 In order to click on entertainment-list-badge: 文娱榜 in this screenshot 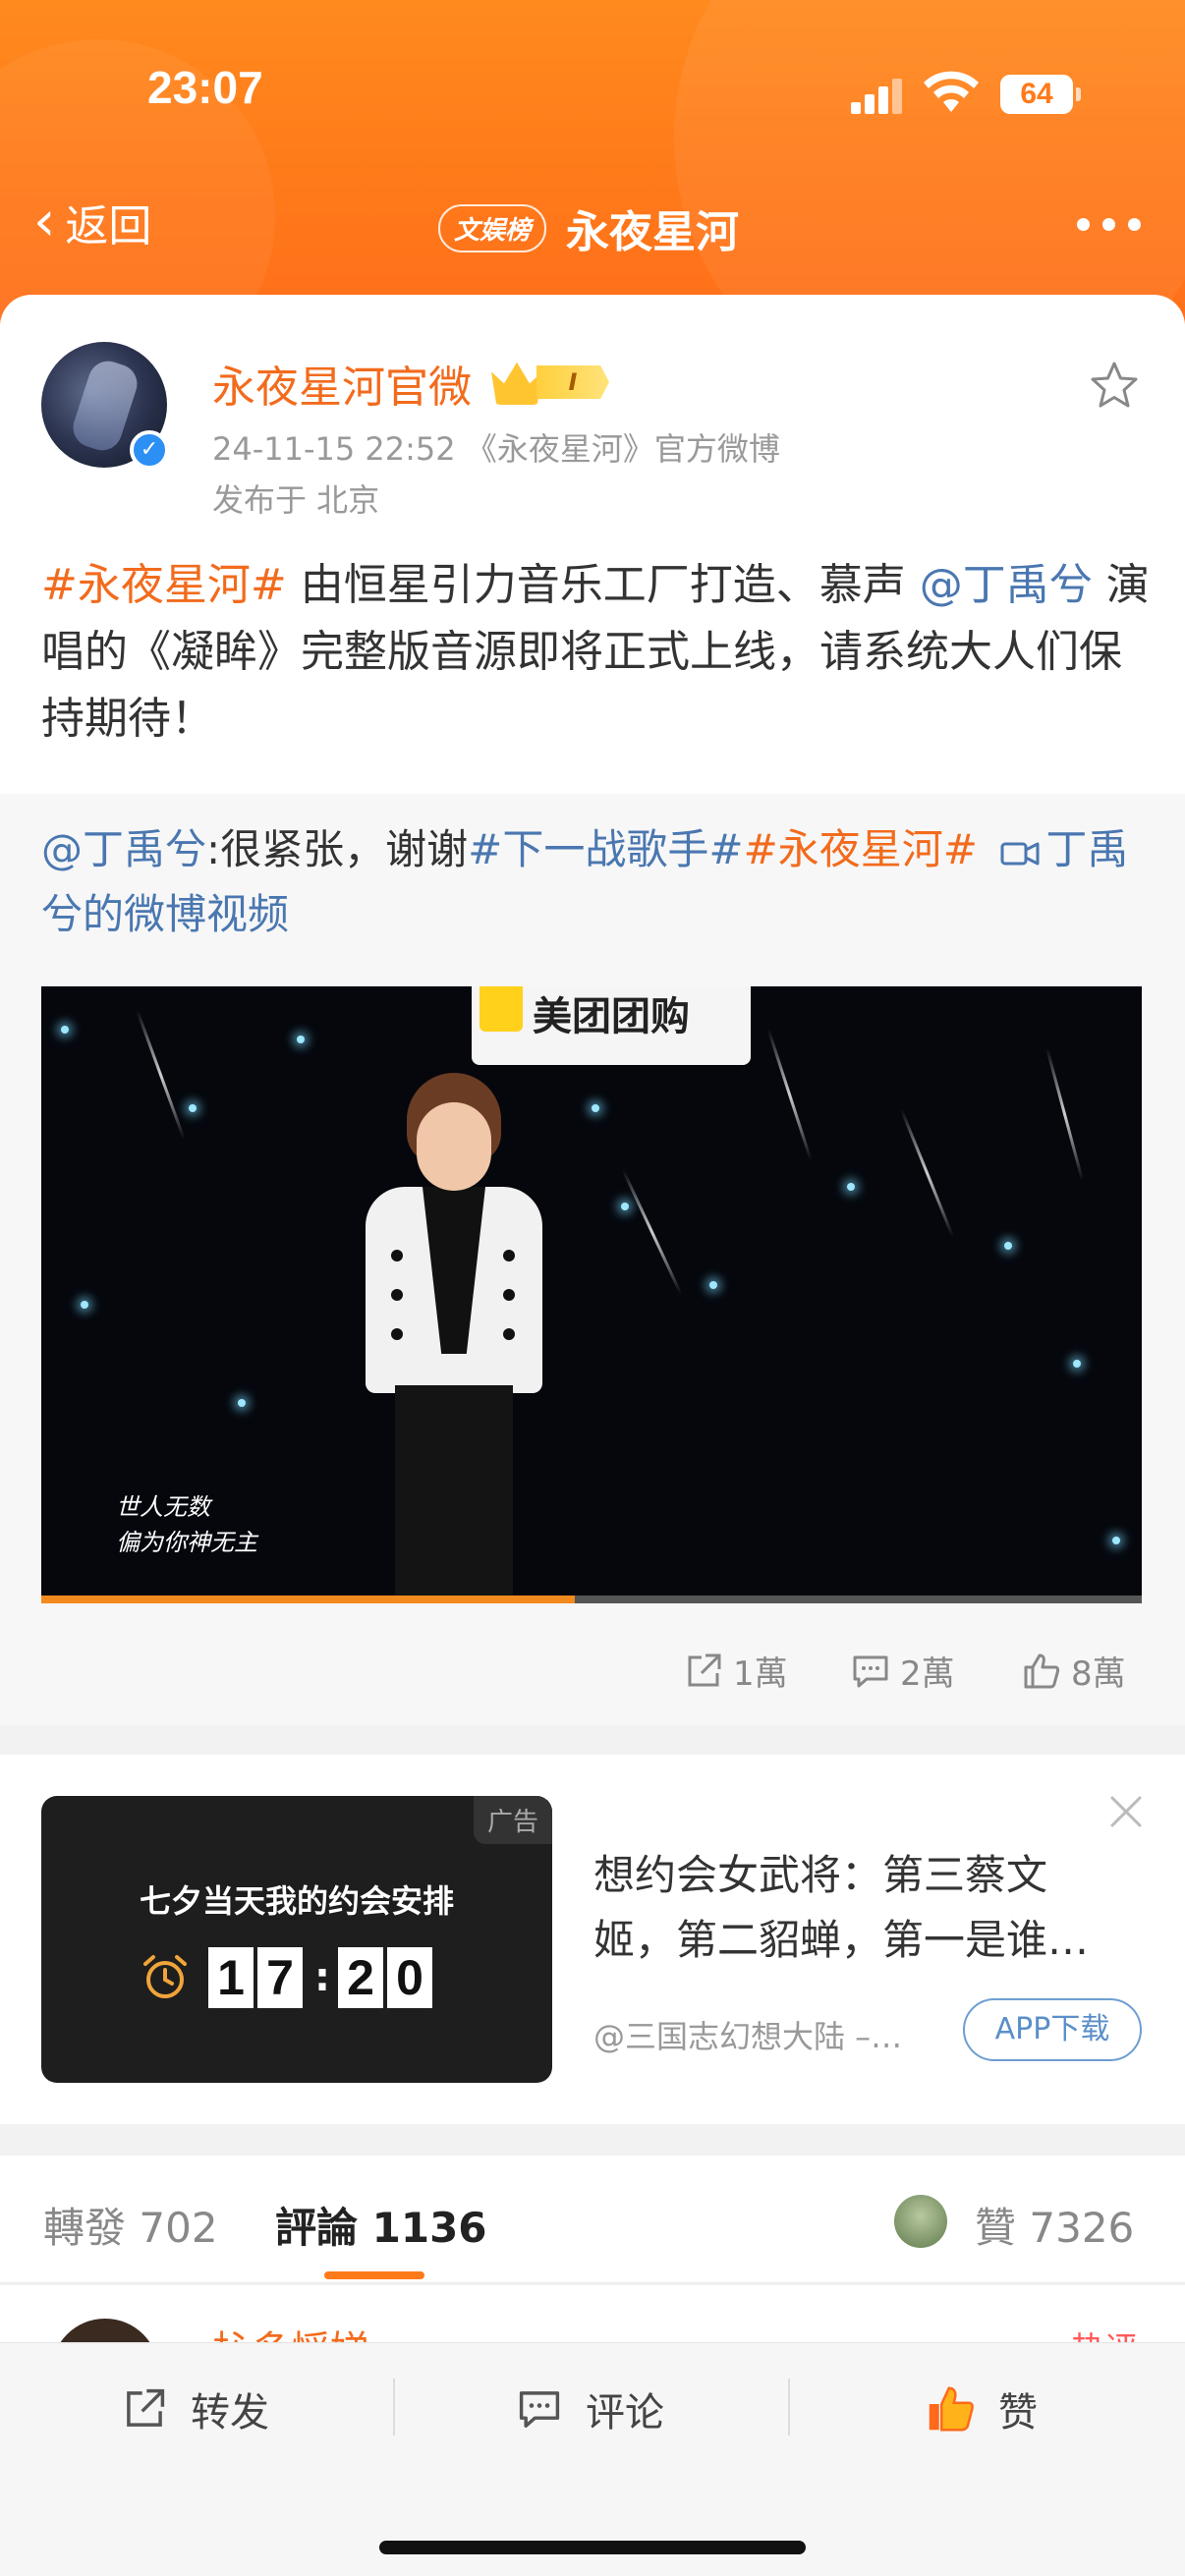, I will do `click(493, 227)`.